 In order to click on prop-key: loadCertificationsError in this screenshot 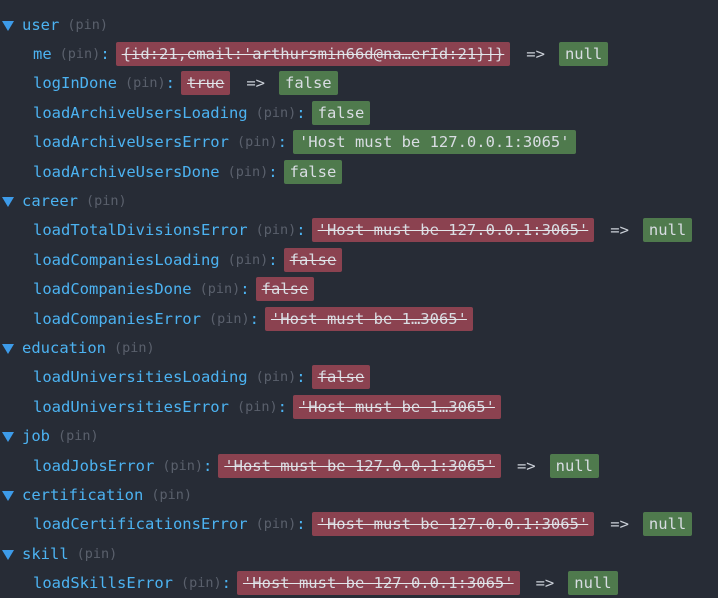, I will do `click(140, 524)`.